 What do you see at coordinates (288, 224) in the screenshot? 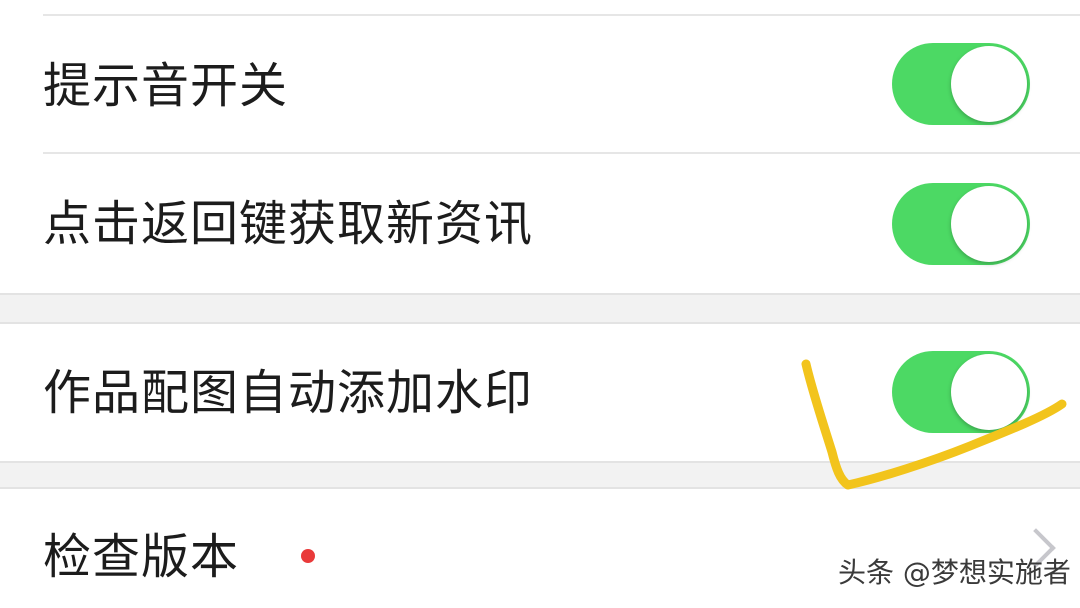
I see `setting-label-back-refresh: 点击返回键获取新资讯` at bounding box center [288, 224].